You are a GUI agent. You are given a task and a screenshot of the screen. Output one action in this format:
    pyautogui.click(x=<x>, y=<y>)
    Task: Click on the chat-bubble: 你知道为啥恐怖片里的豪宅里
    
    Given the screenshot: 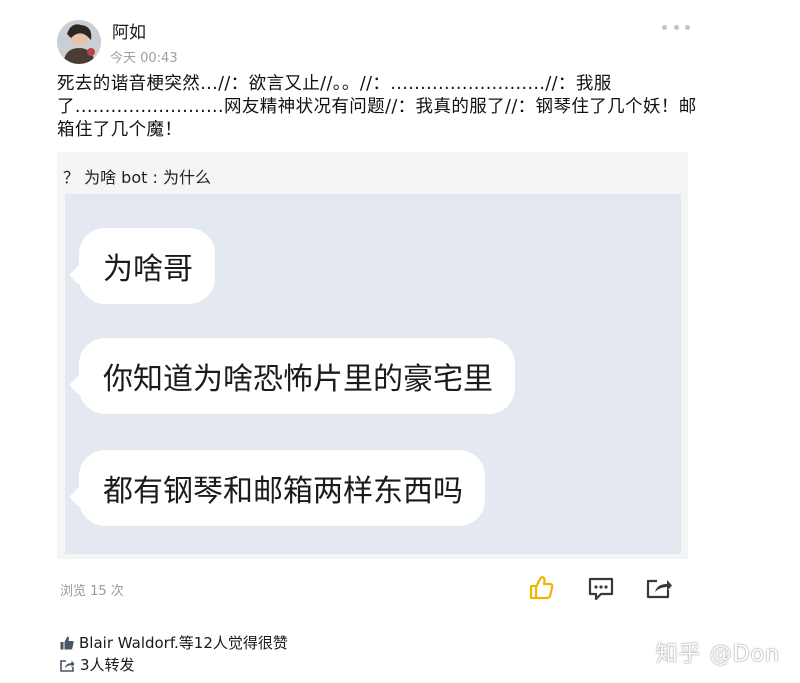 What is the action you would take?
    pyautogui.click(x=297, y=376)
    